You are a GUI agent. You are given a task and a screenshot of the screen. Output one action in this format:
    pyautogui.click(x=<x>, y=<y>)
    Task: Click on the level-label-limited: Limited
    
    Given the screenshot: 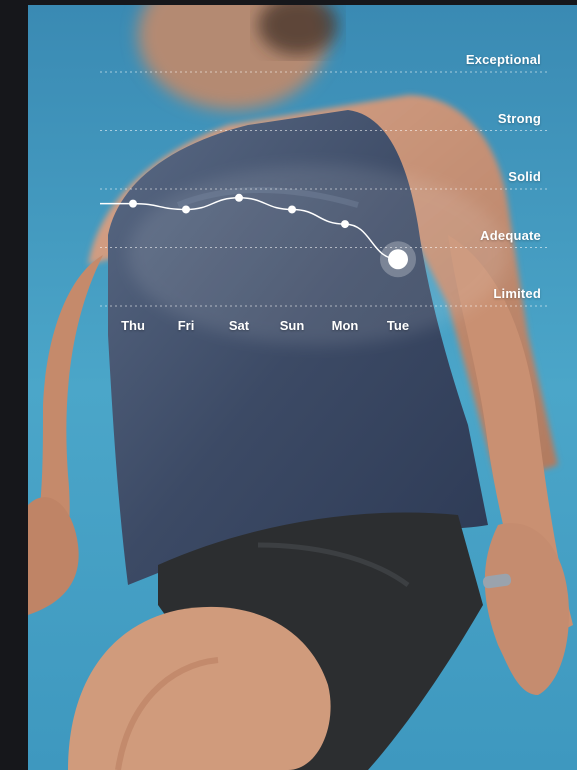 What is the action you would take?
    pyautogui.click(x=517, y=293)
    